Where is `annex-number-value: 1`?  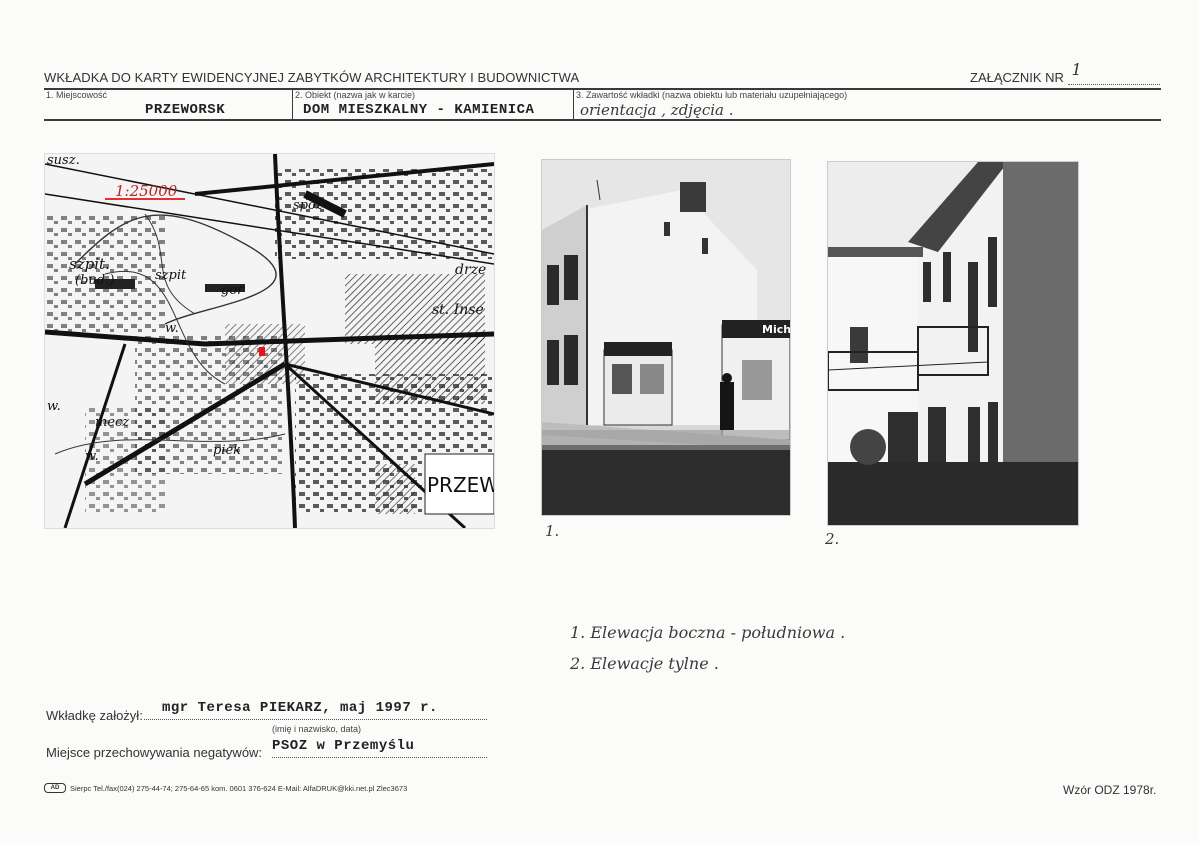 annex-number-value: 1 is located at coordinates (1076, 69).